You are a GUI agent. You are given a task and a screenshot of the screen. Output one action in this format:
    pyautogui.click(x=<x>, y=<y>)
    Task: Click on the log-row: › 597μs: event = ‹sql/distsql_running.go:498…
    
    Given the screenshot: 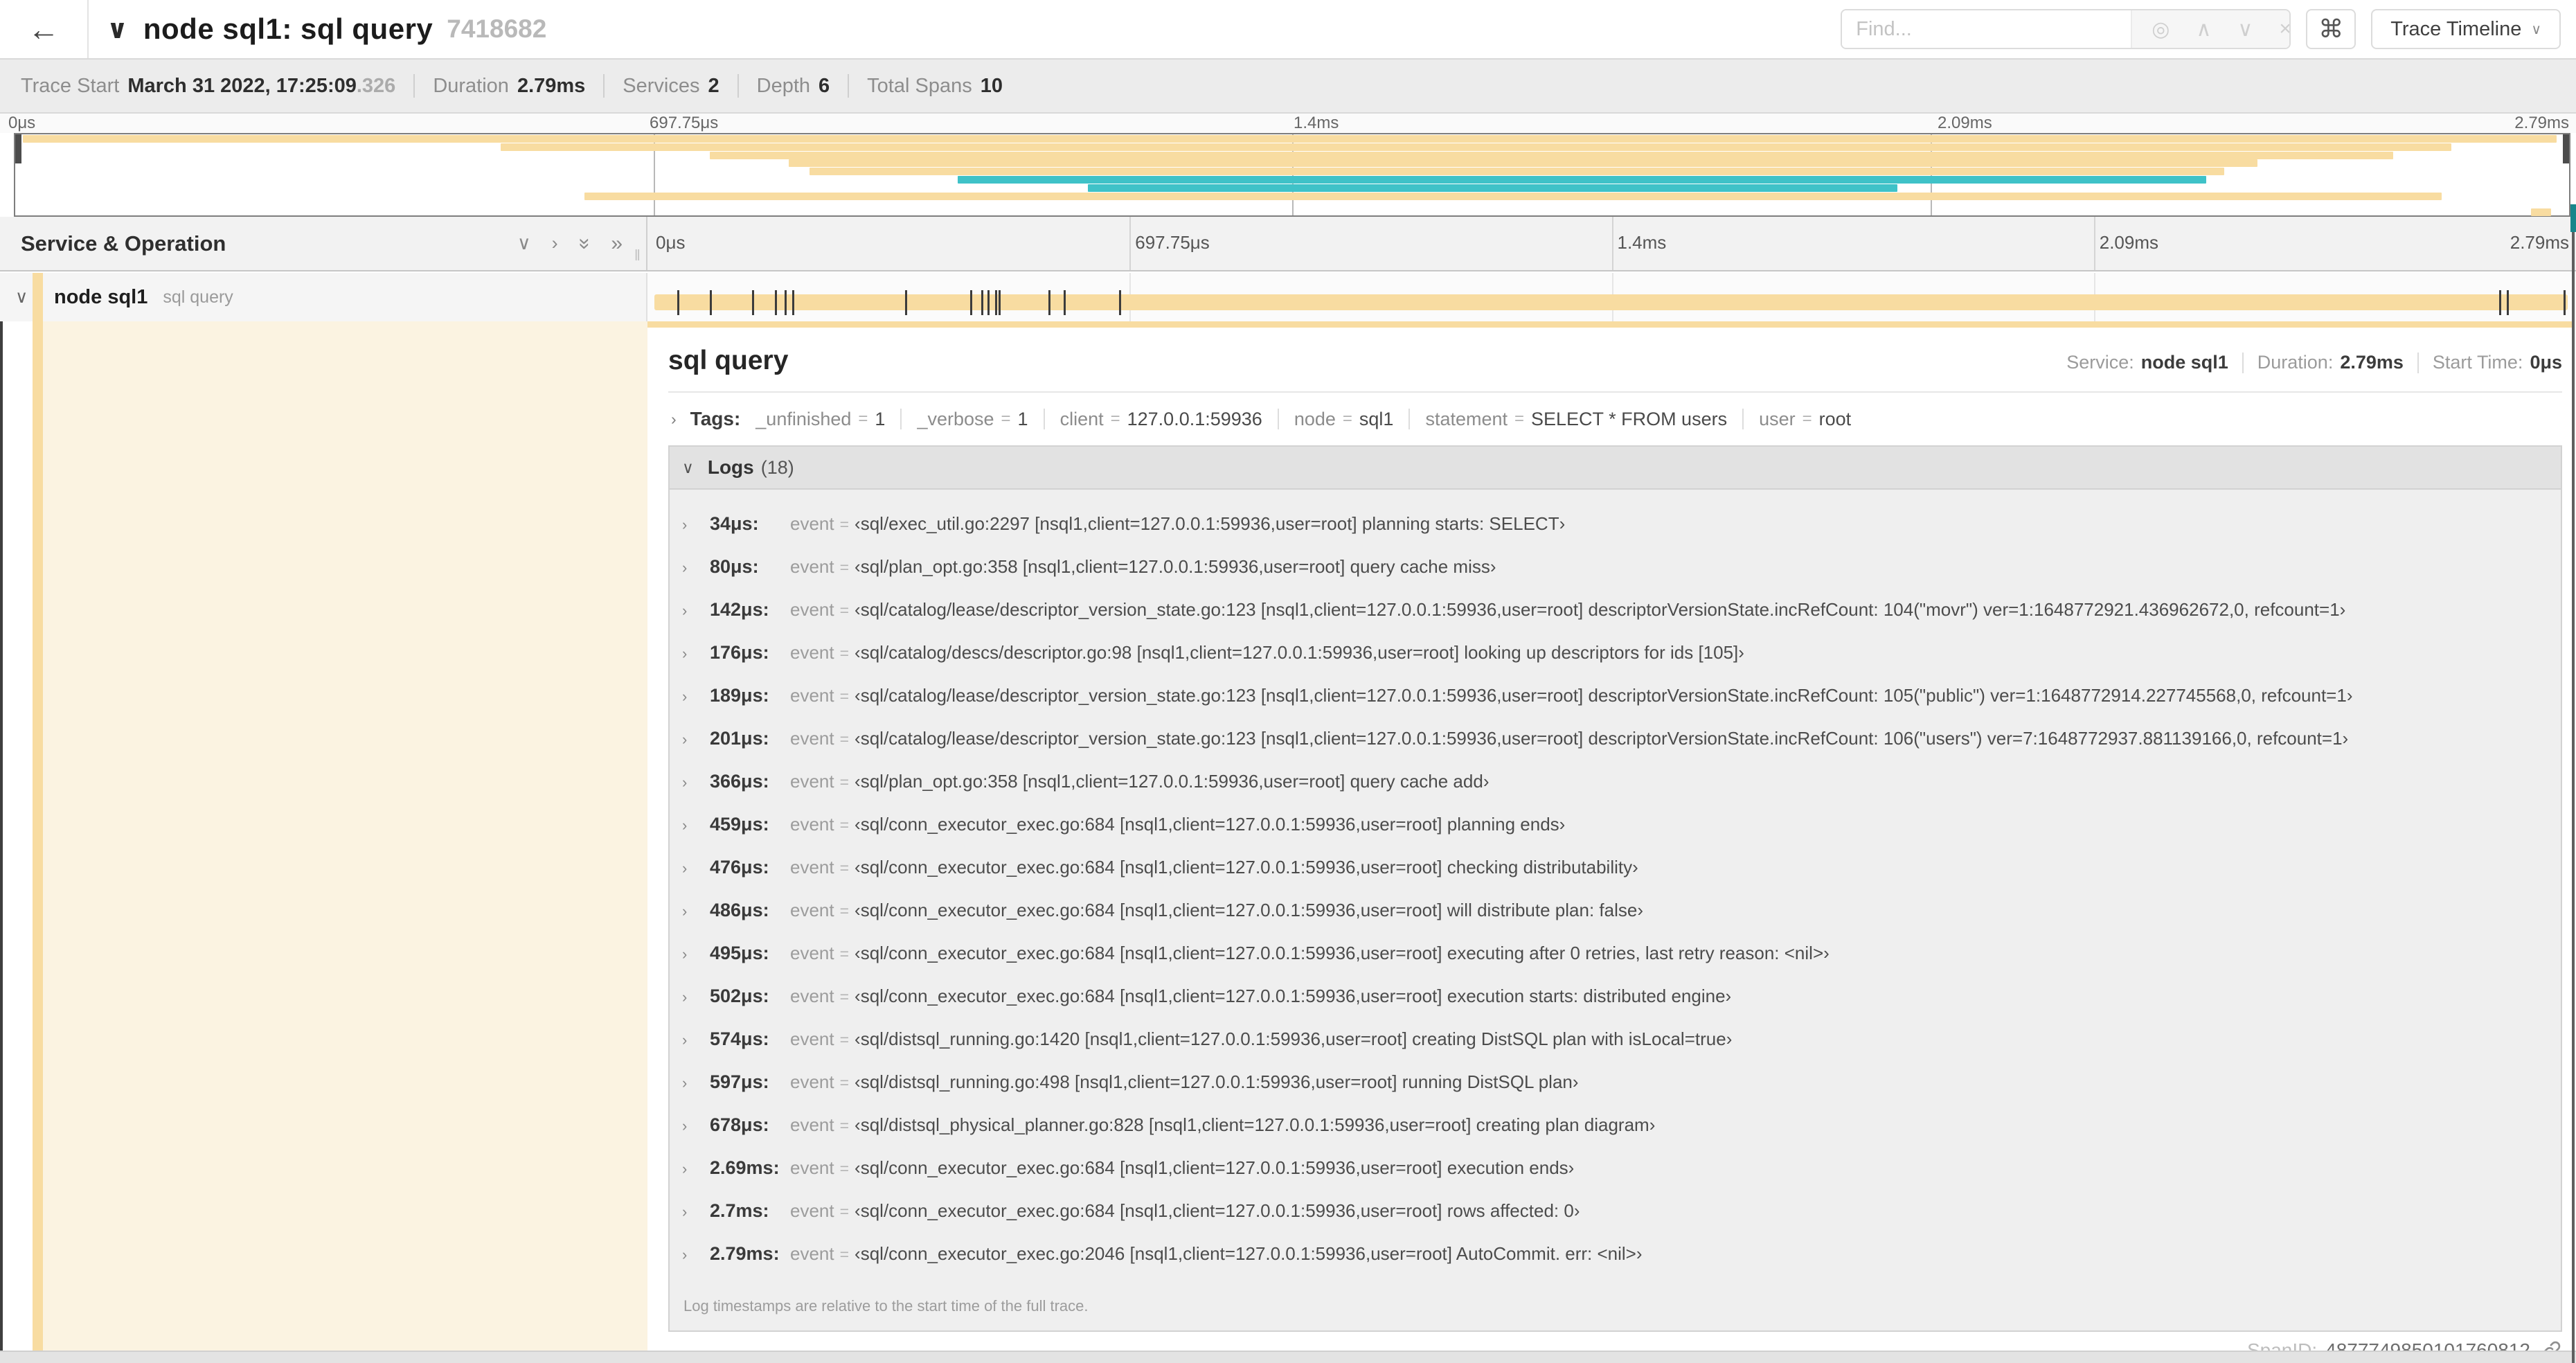 What is the action you would take?
    pyautogui.click(x=1621, y=1092)
    